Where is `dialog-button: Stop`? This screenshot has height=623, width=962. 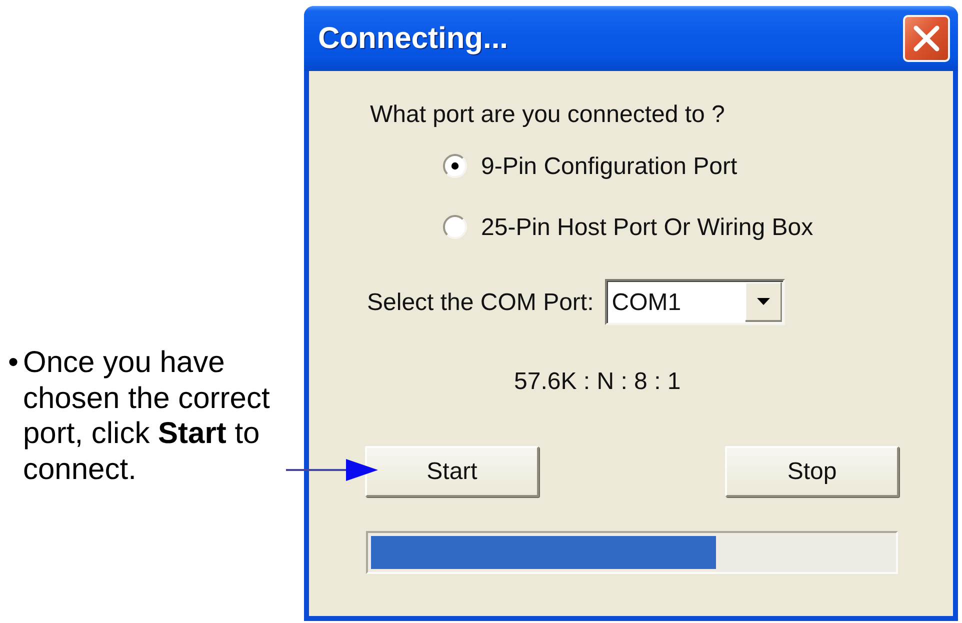
dialog-button: Stop is located at coordinates (812, 471).